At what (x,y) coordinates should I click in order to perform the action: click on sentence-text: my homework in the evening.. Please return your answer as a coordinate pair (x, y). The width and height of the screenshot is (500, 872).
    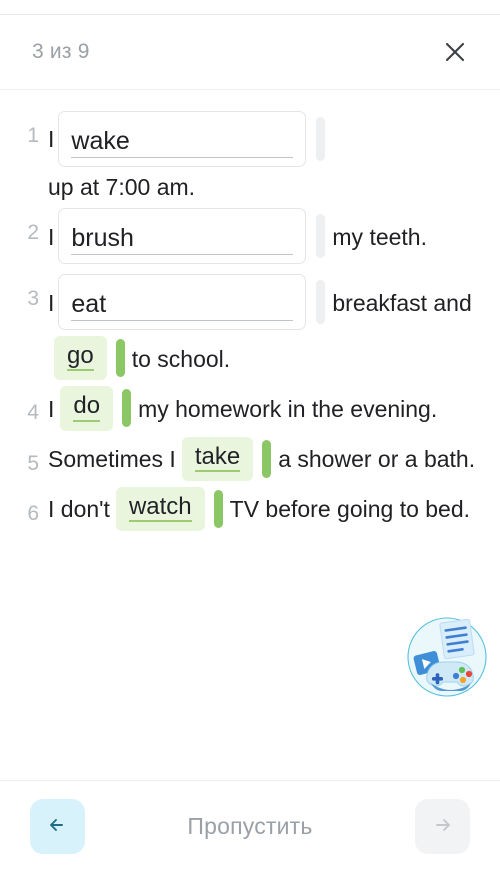
    Looking at the image, I should click on (288, 408).